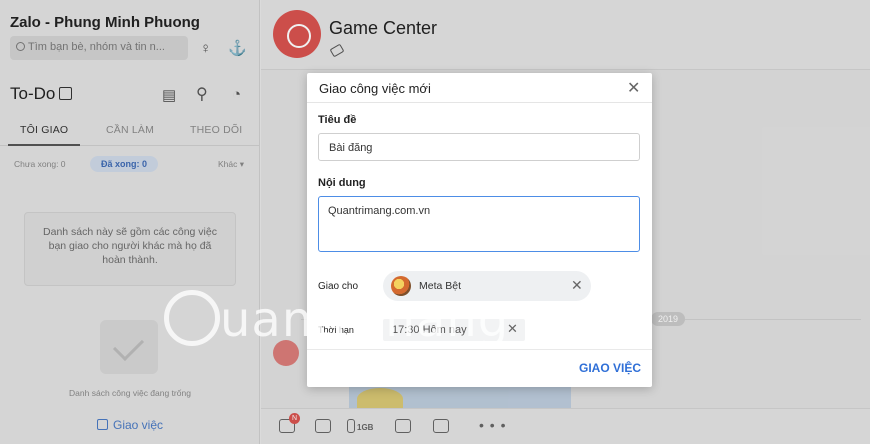  What do you see at coordinates (479, 349) in the screenshot?
I see `dialog-divider` at bounding box center [479, 349].